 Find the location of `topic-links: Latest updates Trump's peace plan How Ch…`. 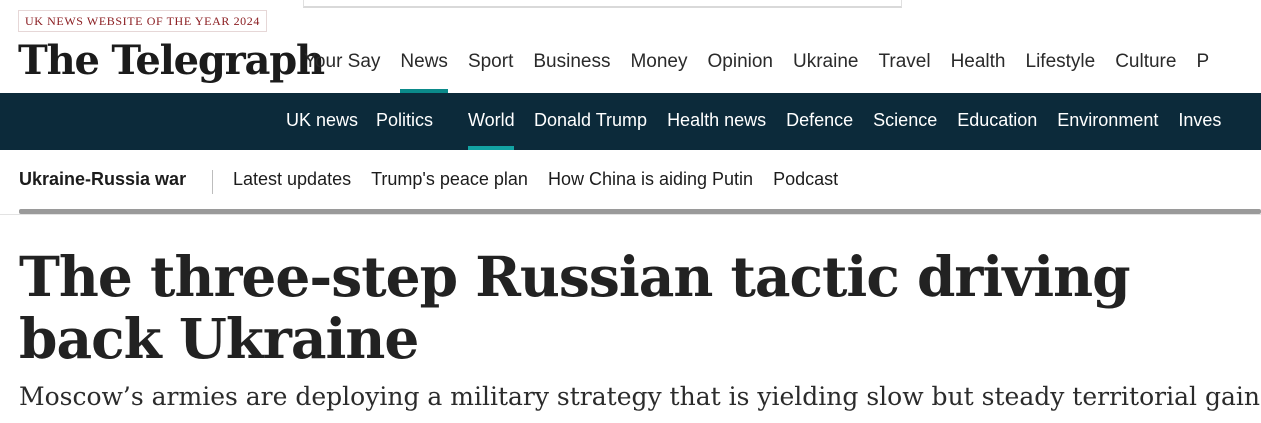

topic-links: Latest updates Trump's peace plan How Ch… is located at coordinates (535, 179).